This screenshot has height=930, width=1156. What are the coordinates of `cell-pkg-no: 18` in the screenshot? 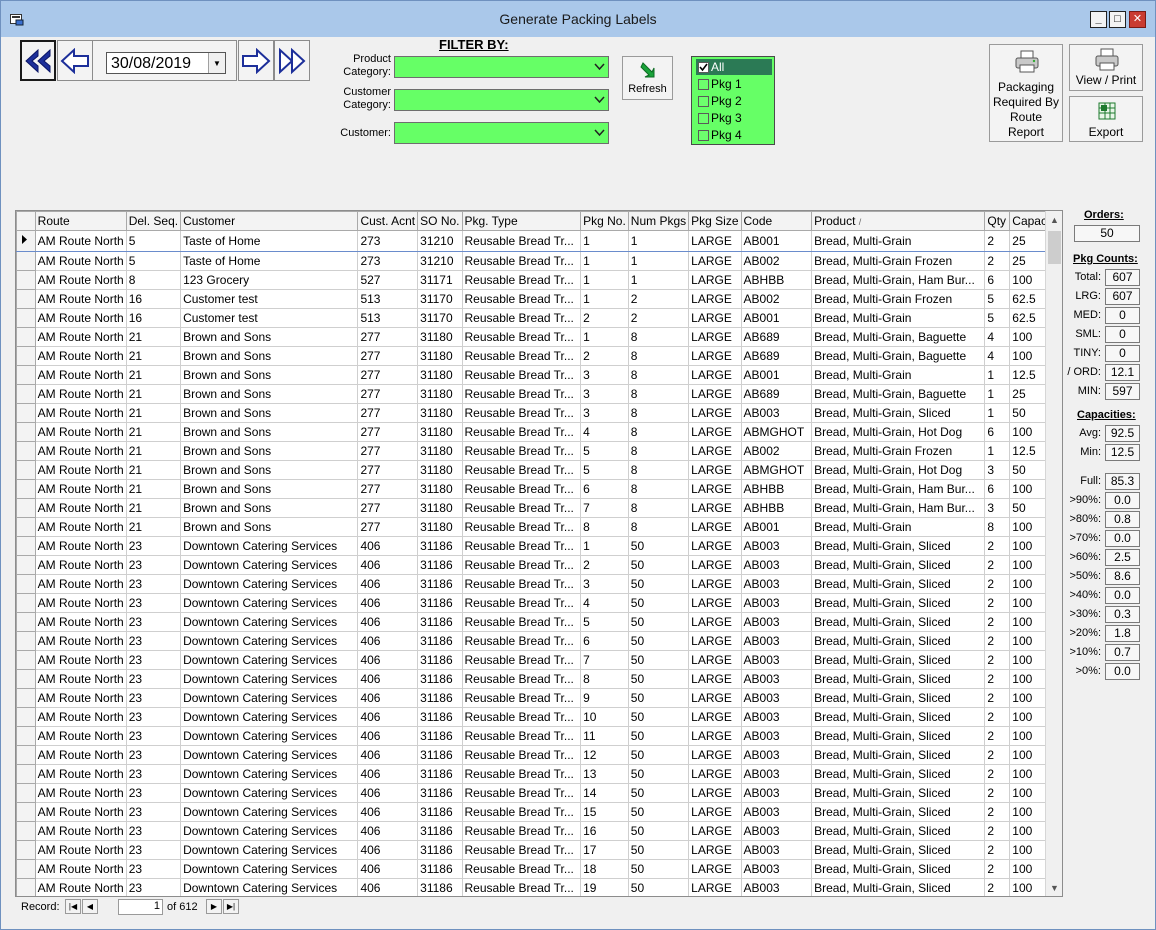 It's located at (604, 869).